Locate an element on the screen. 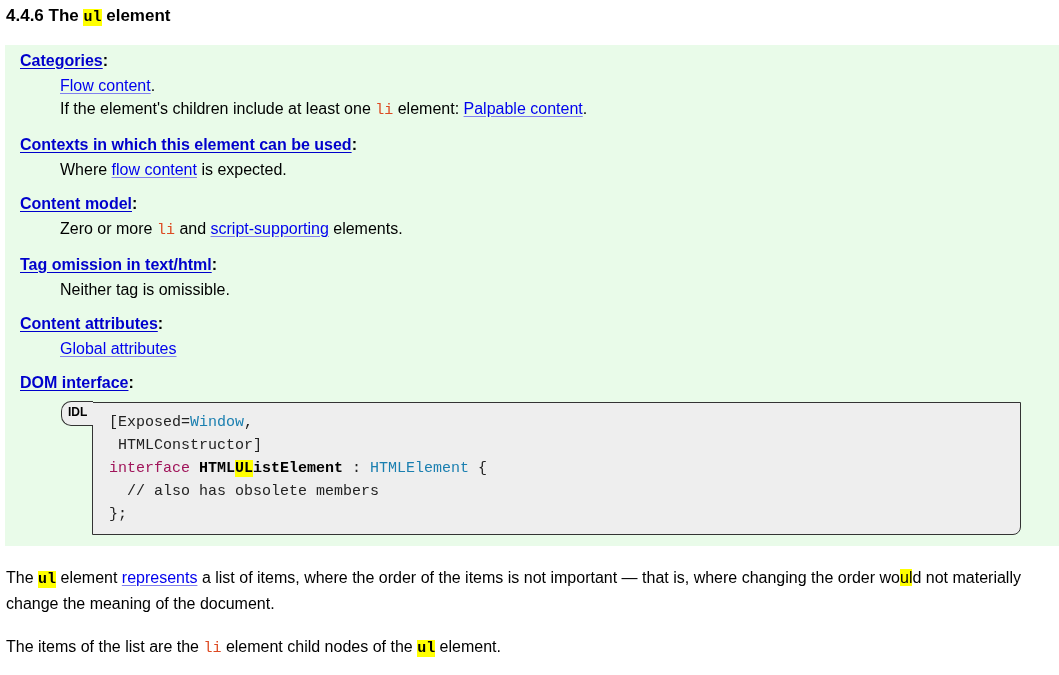 Image resolution: width=1059 pixels, height=675 pixels. term-link: DOM interface is located at coordinates (74, 383).